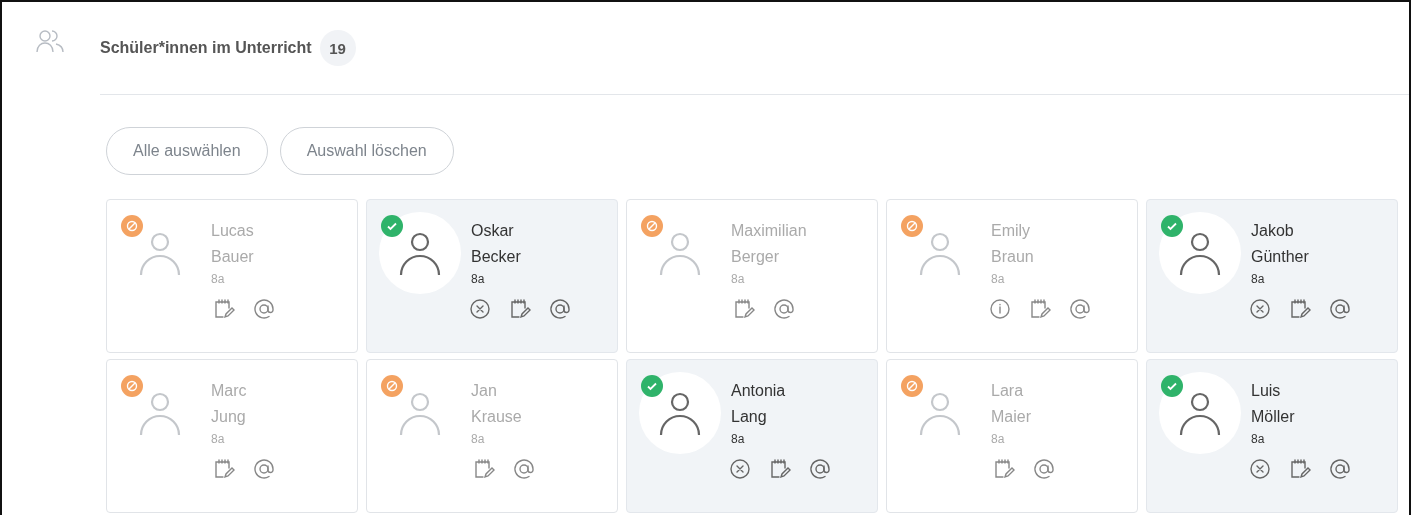 Image resolution: width=1411 pixels, height=515 pixels. I want to click on student-last-name: Krause, so click(497, 417).